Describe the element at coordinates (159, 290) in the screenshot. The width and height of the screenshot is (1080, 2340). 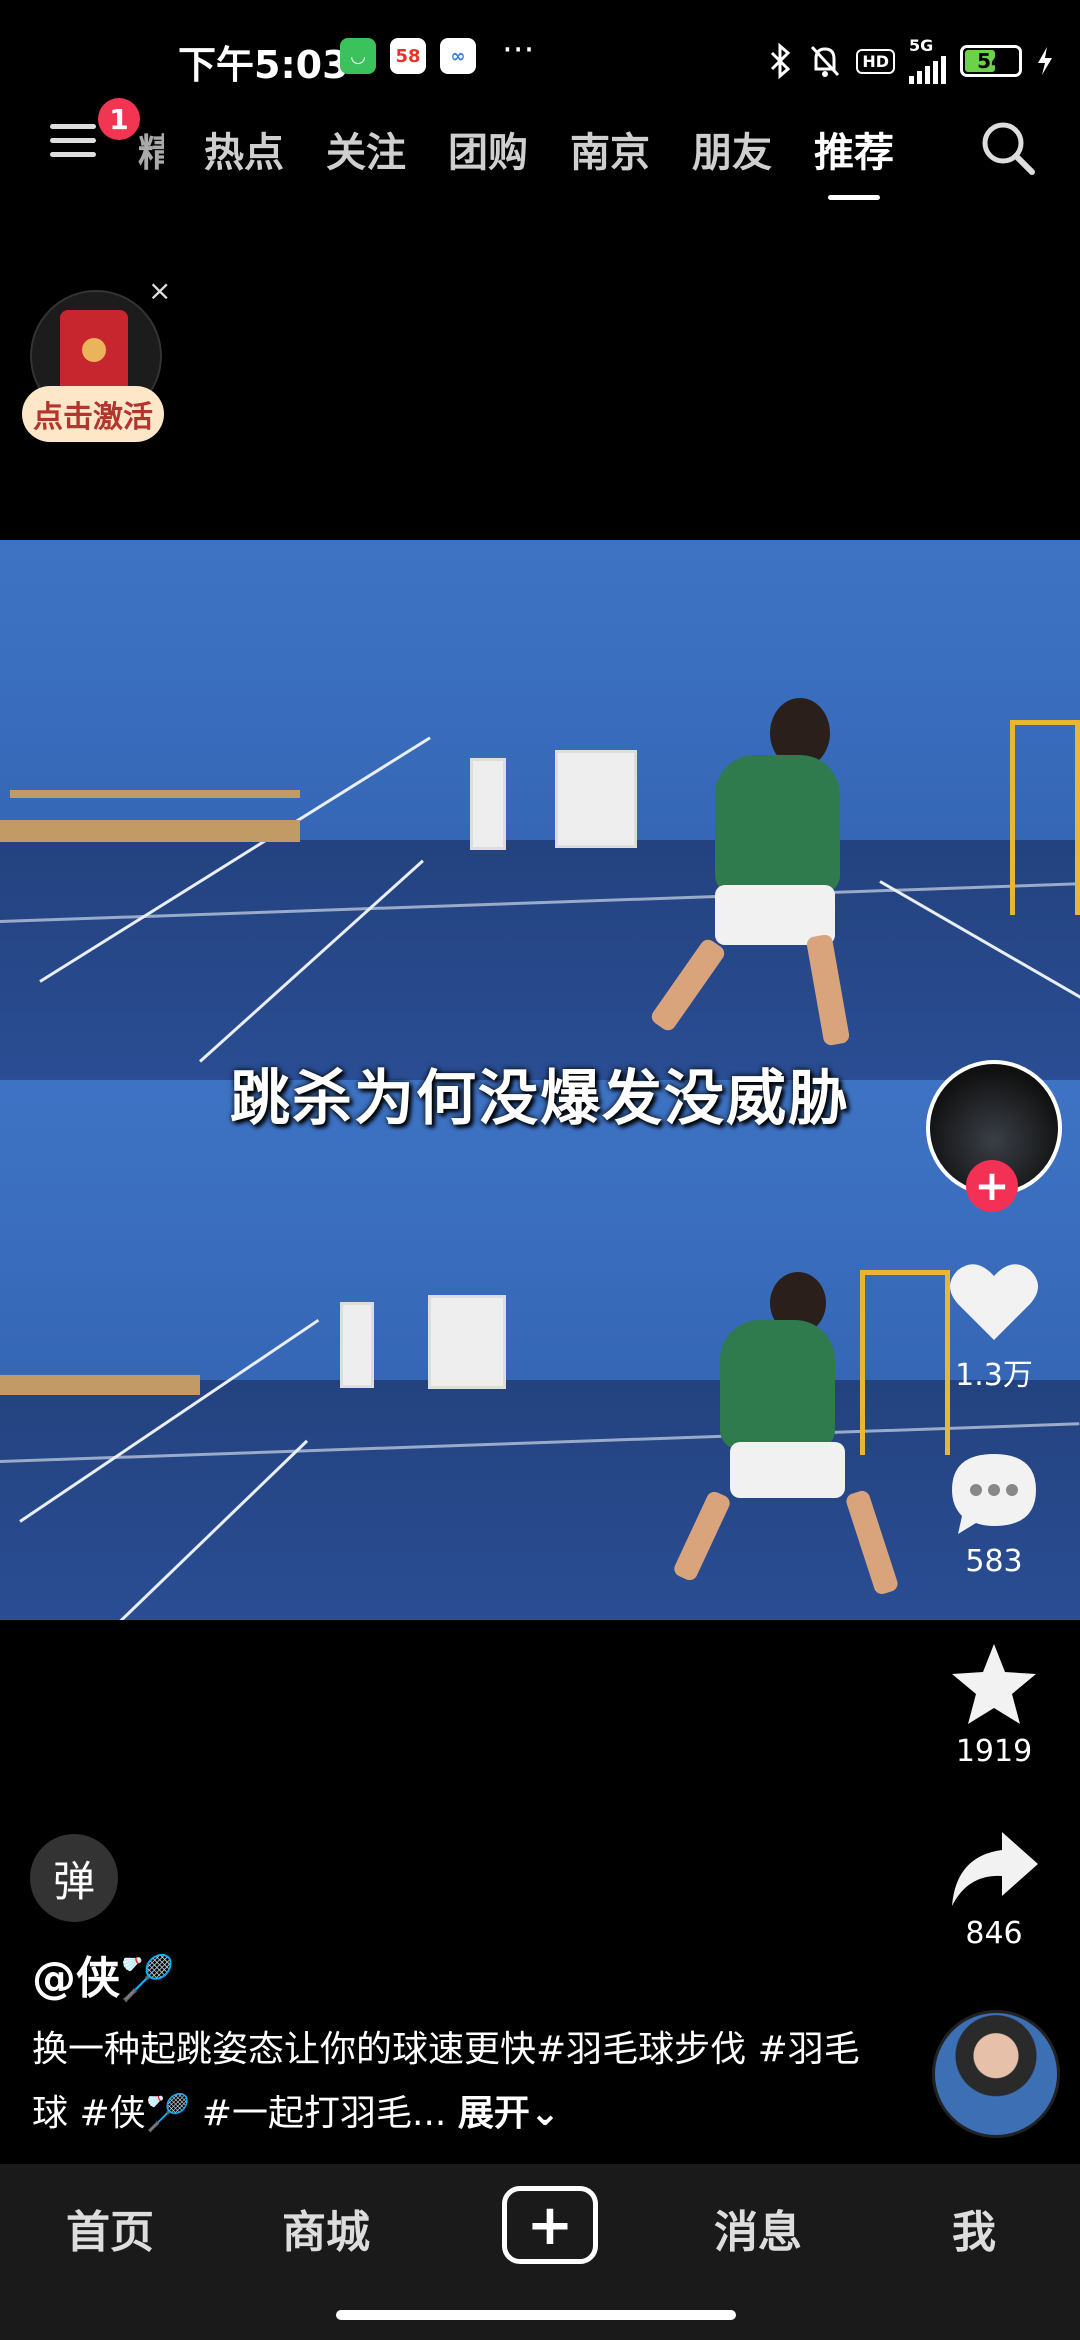
I see `close-icon: ×` at that location.